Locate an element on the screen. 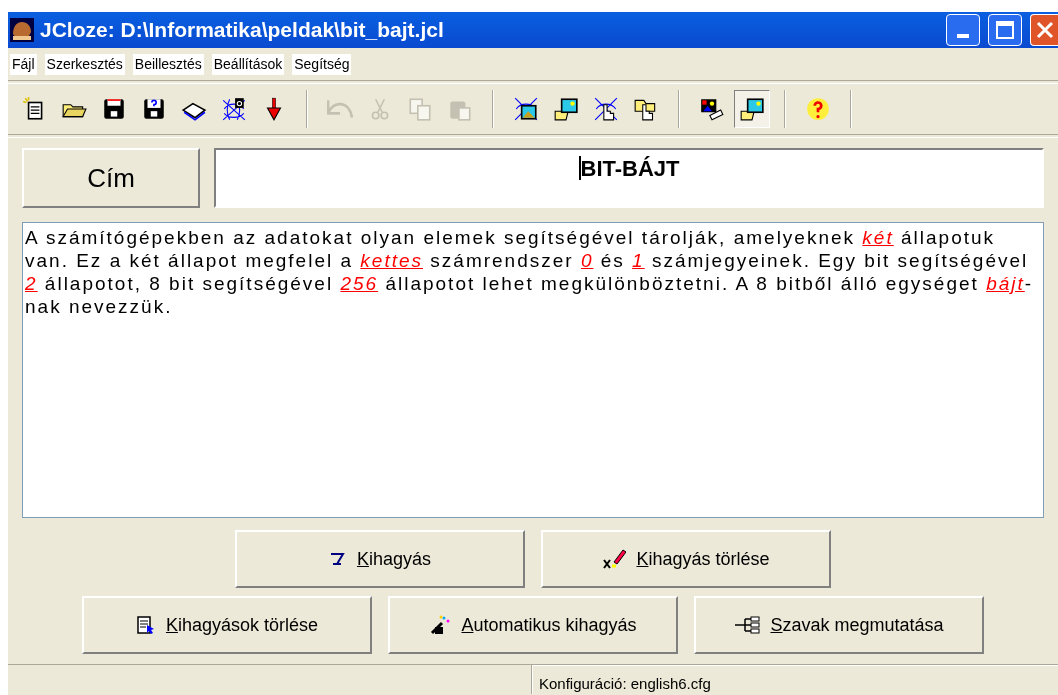  menu-item: Szerkesztés is located at coordinates (84, 64).